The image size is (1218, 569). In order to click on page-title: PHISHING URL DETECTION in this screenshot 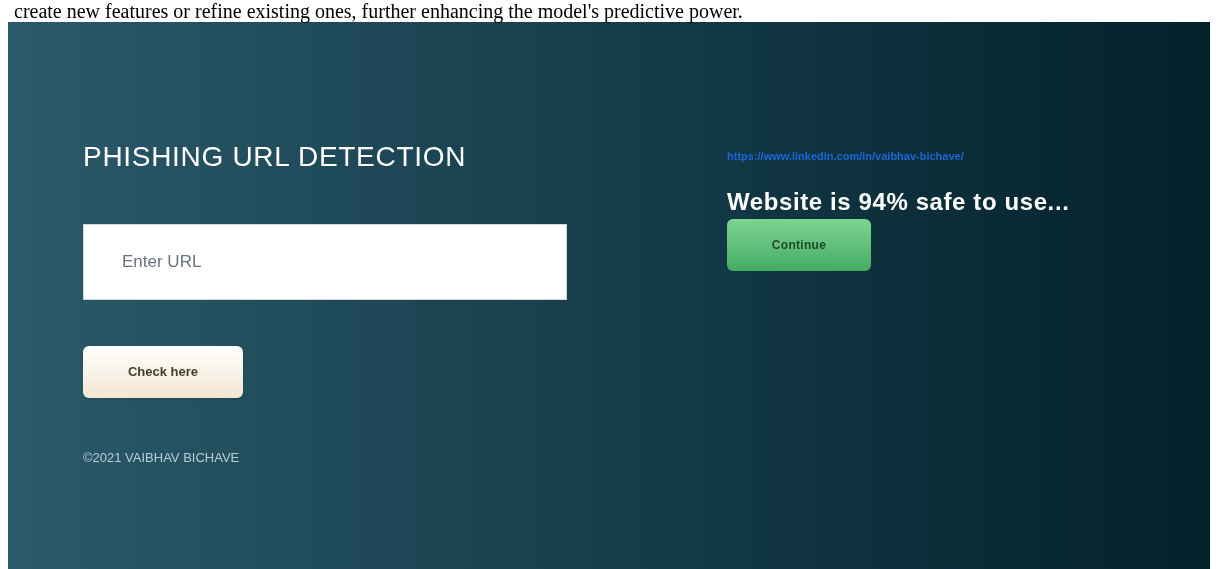, I will do `click(275, 157)`.